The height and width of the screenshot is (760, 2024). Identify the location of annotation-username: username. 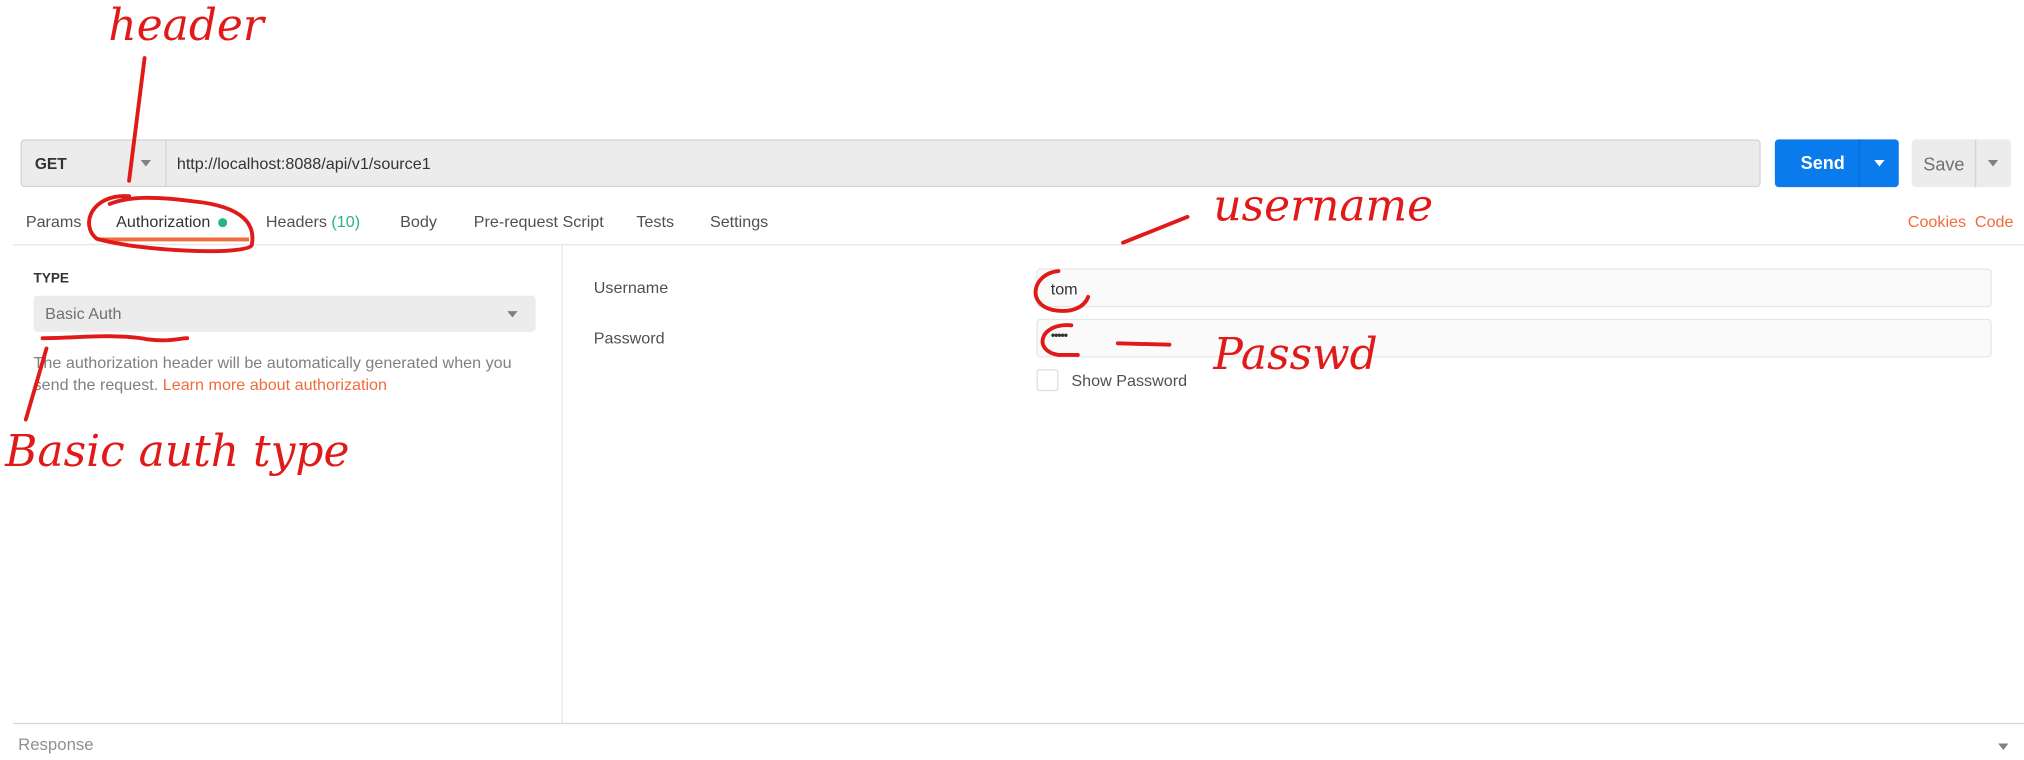
(1323, 206).